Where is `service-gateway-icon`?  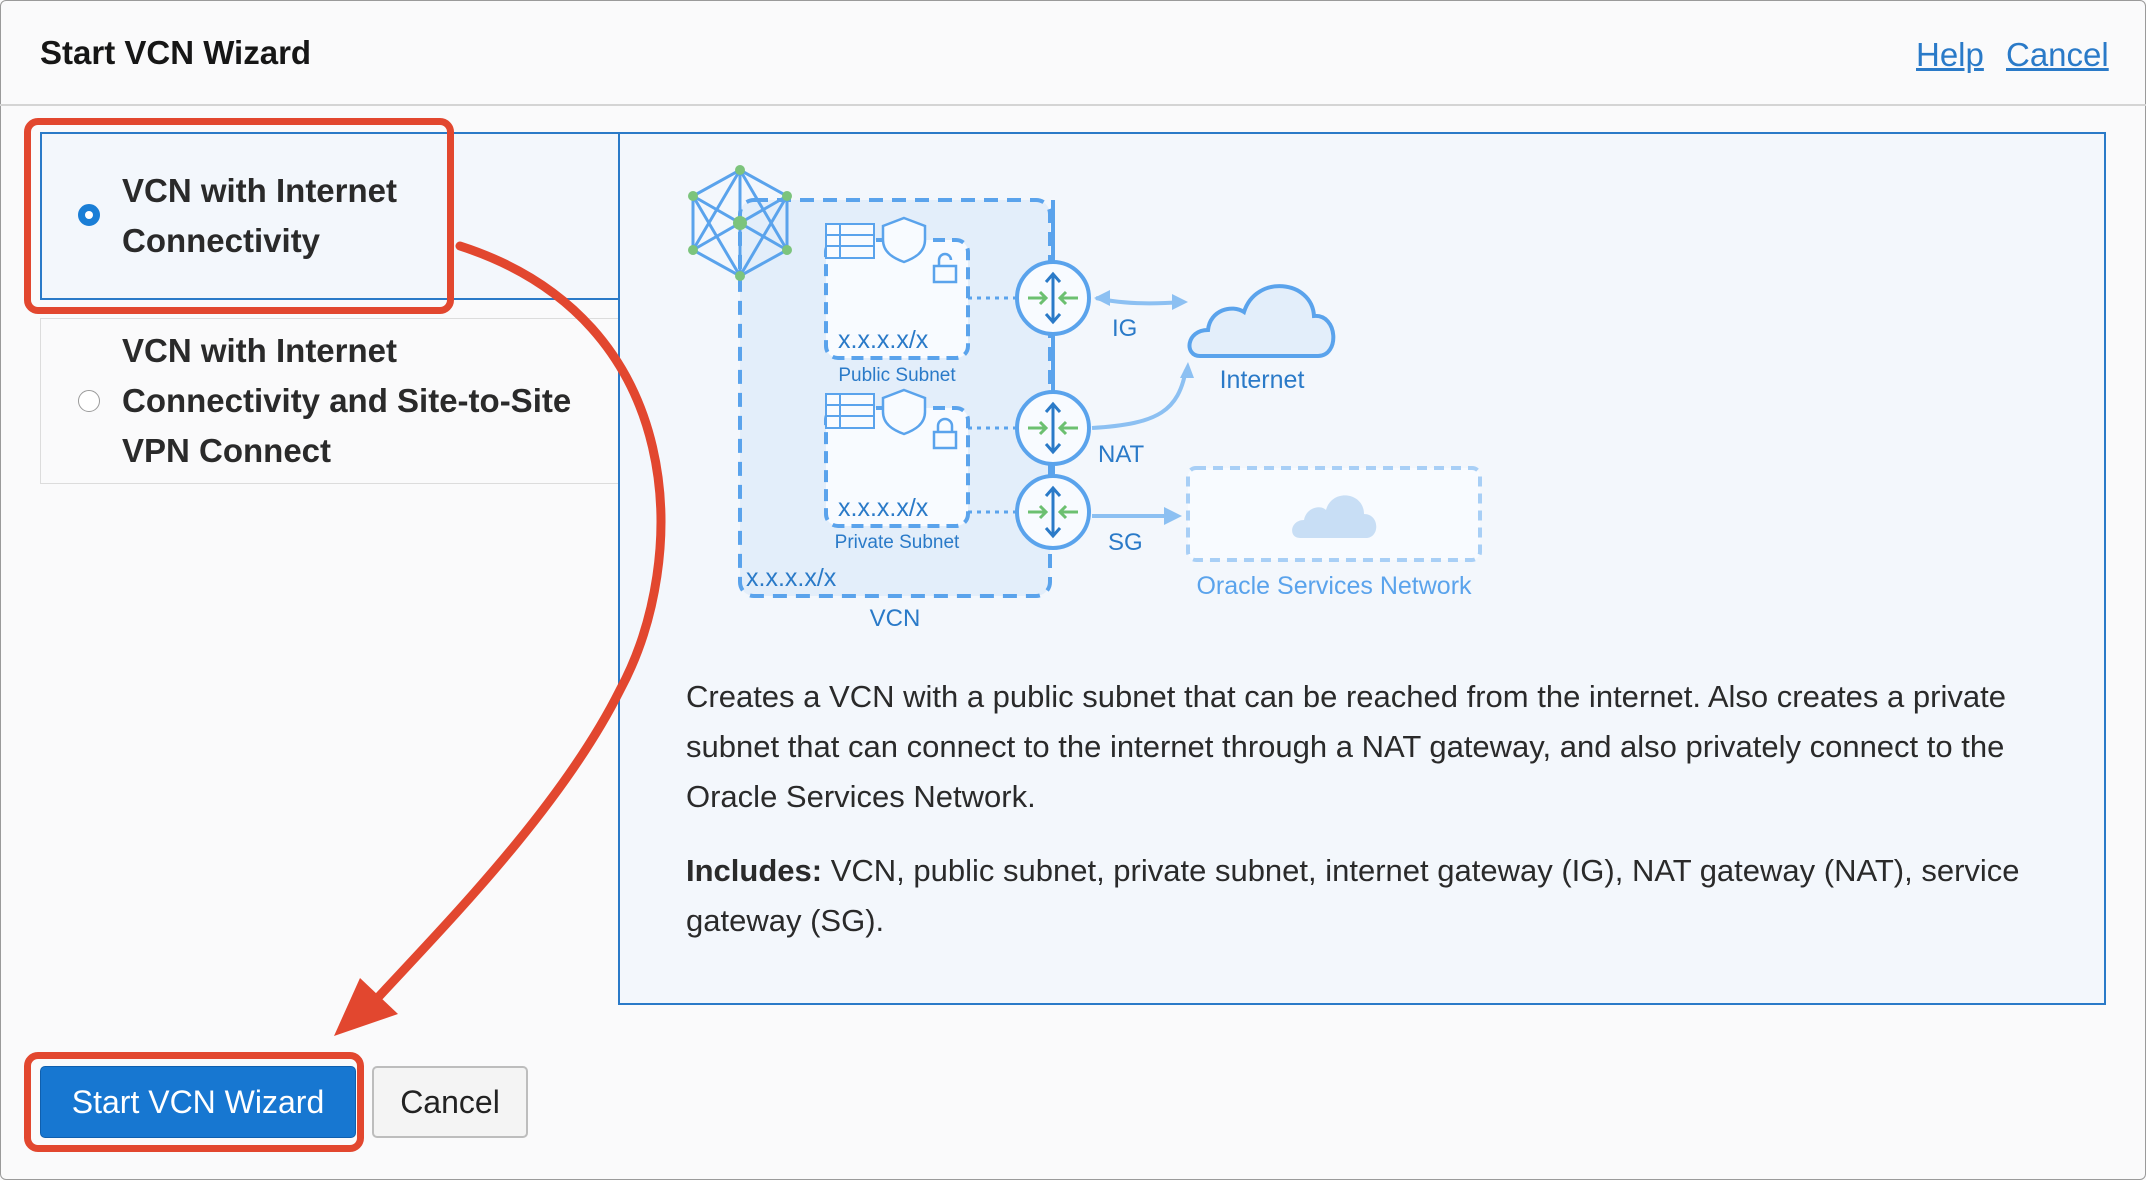
service-gateway-icon is located at coordinates (1053, 512).